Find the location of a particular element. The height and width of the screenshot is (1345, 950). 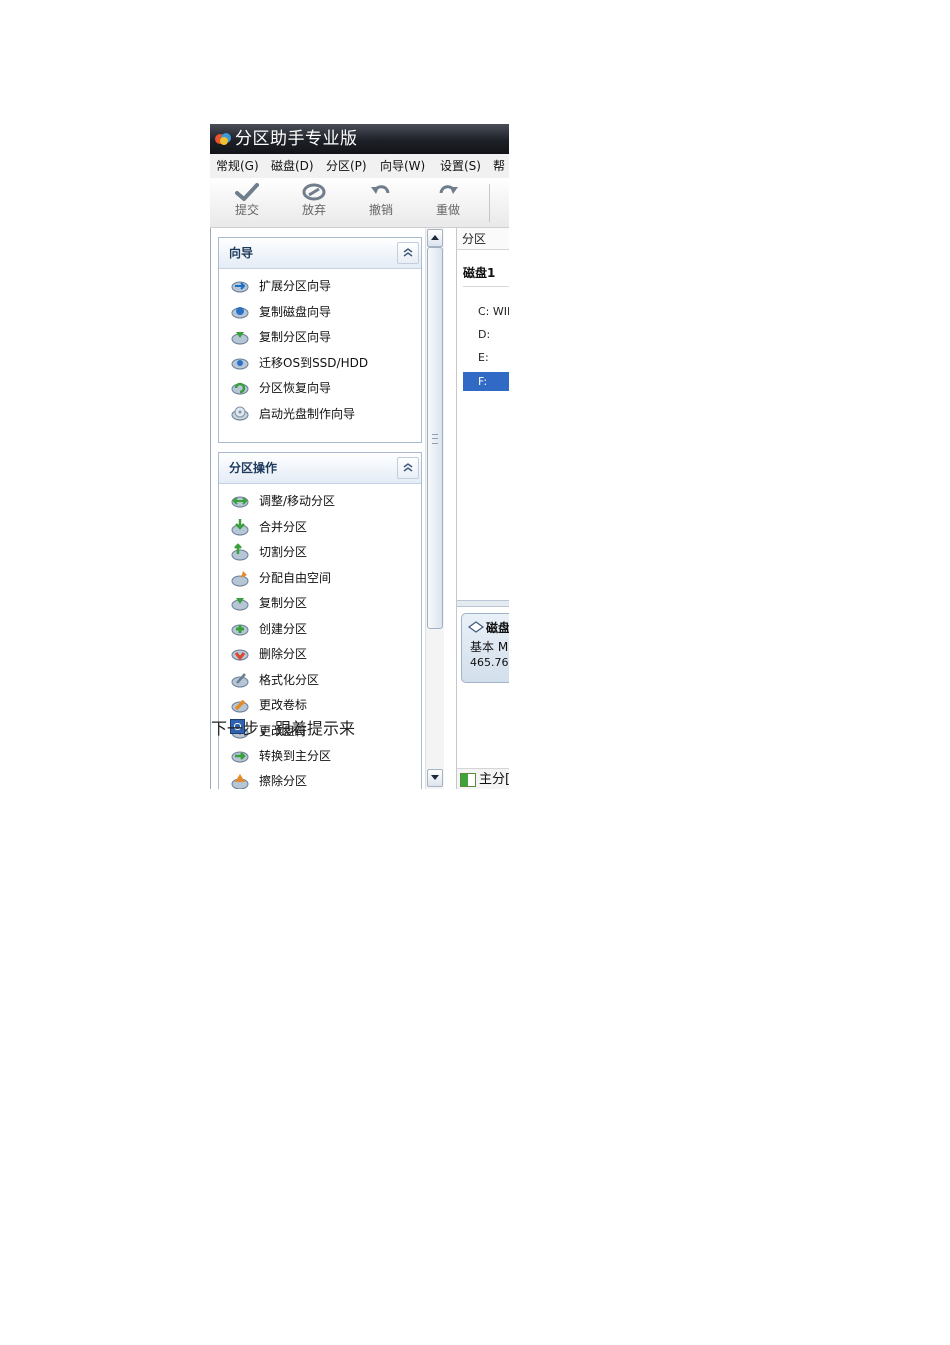

app-logo-icon is located at coordinates (223, 139).